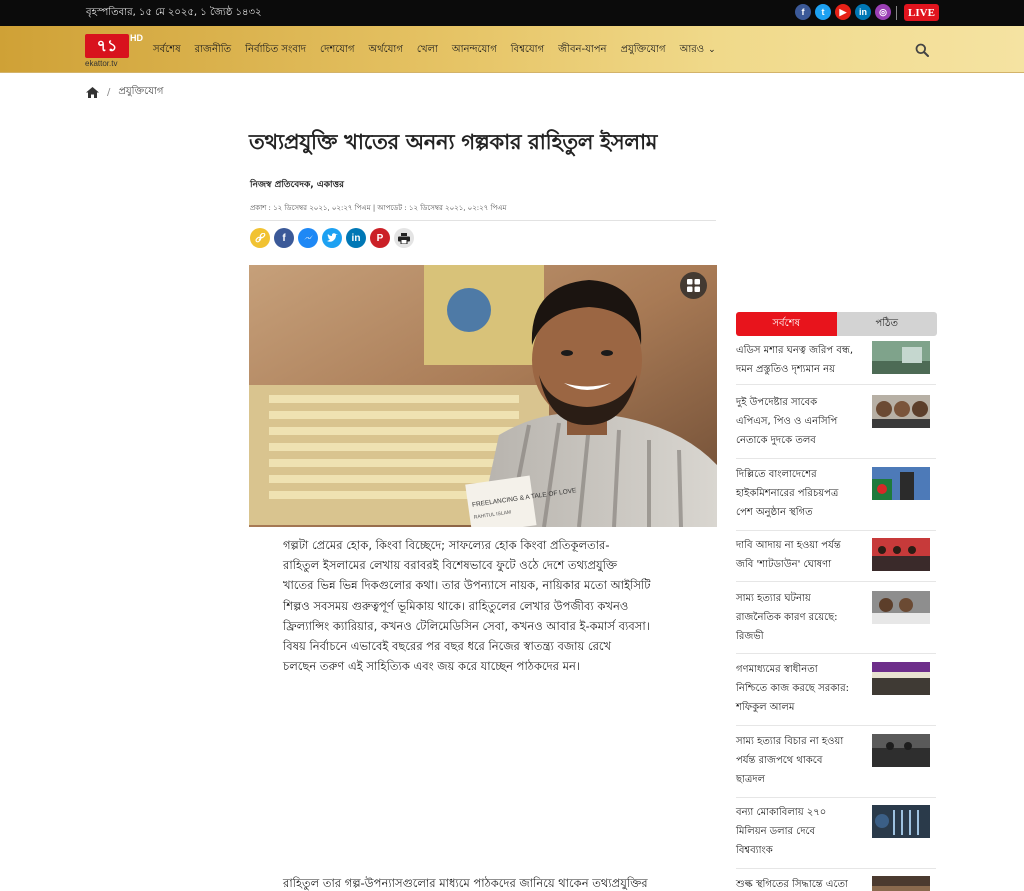  I want to click on twitter-icon: t, so click(823, 12).